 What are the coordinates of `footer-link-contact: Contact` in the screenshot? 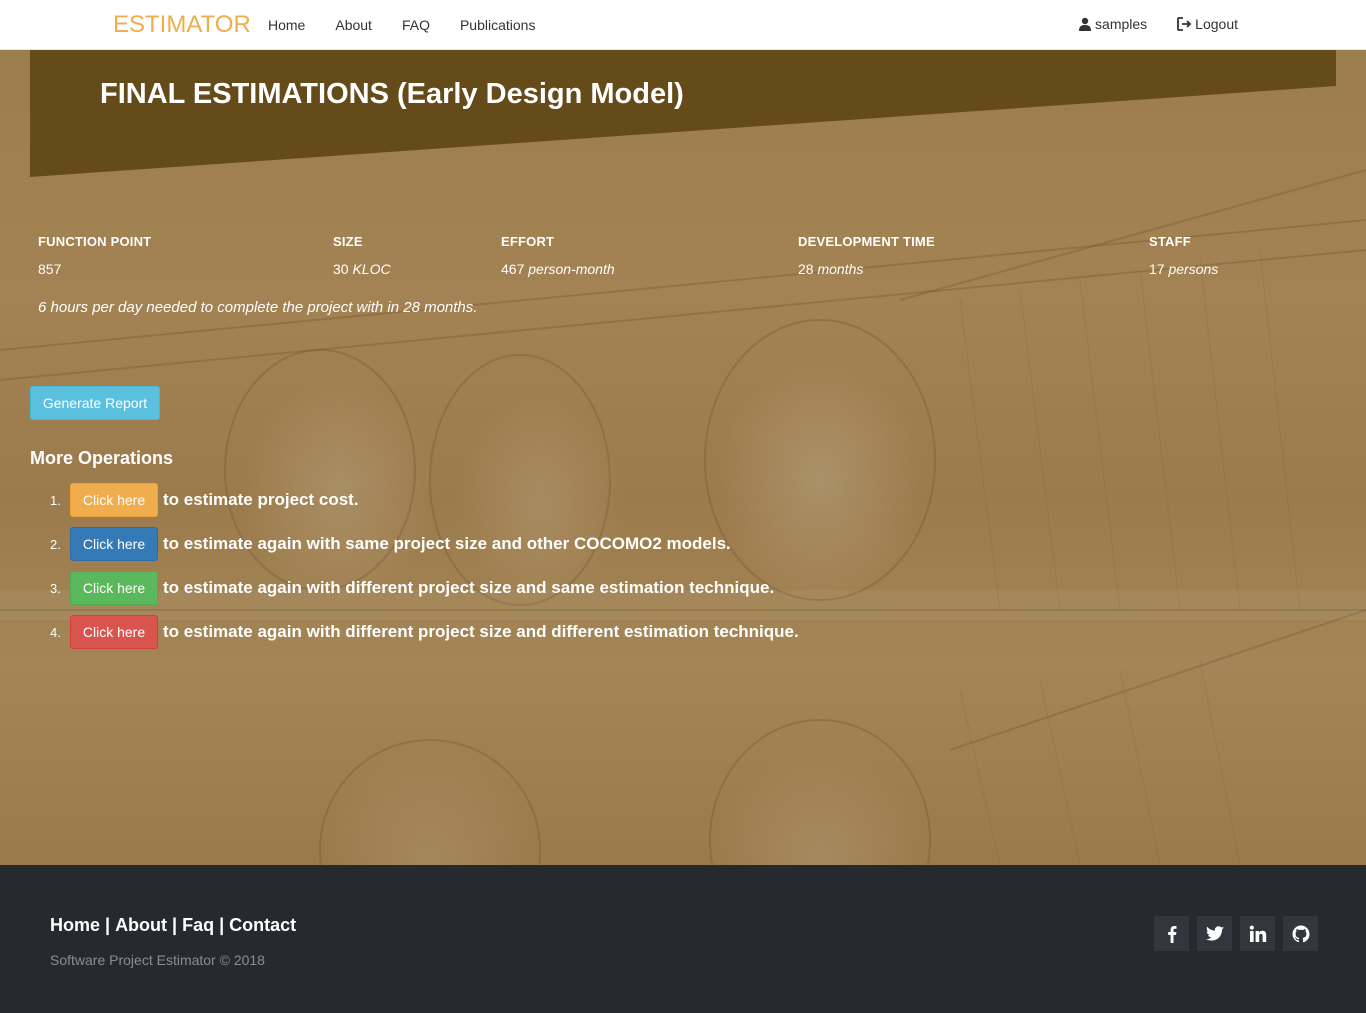 It's located at (262, 925).